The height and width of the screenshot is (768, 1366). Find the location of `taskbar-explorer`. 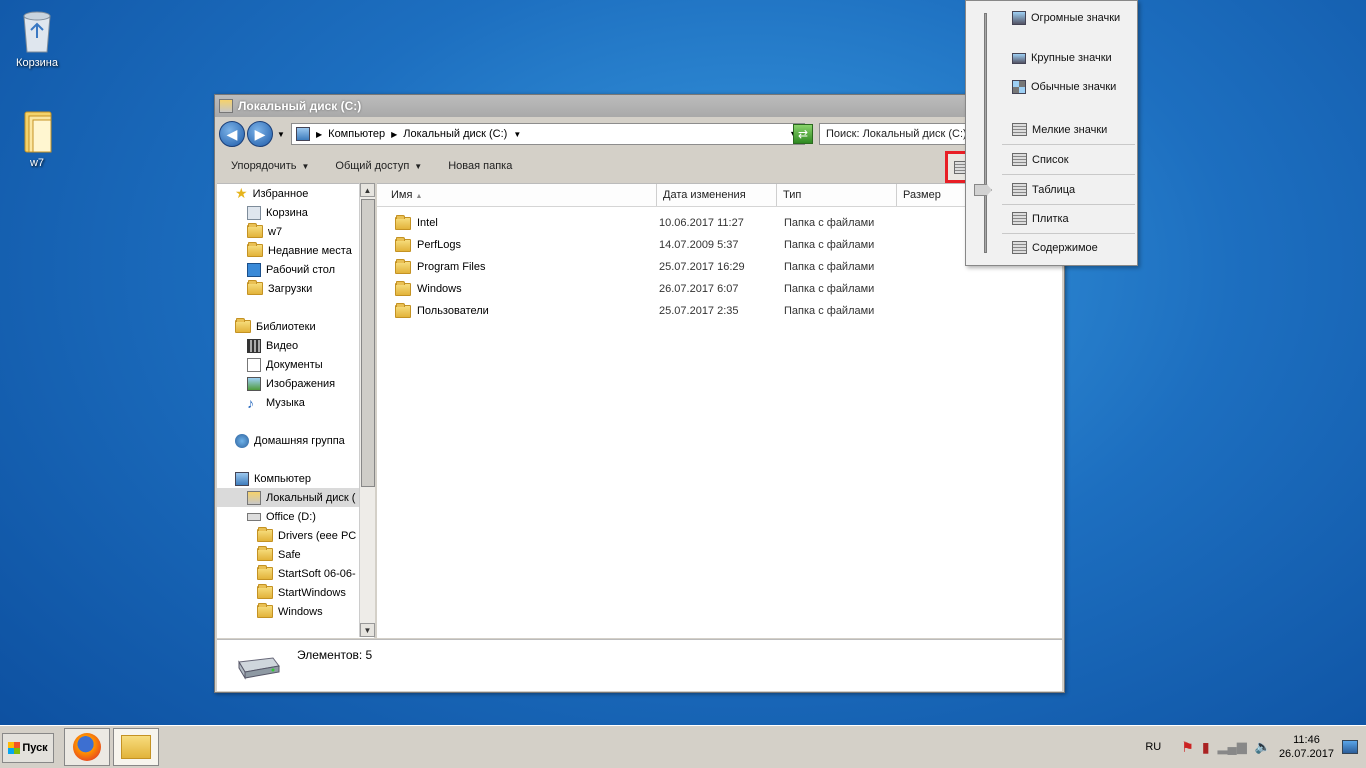

taskbar-explorer is located at coordinates (136, 747).